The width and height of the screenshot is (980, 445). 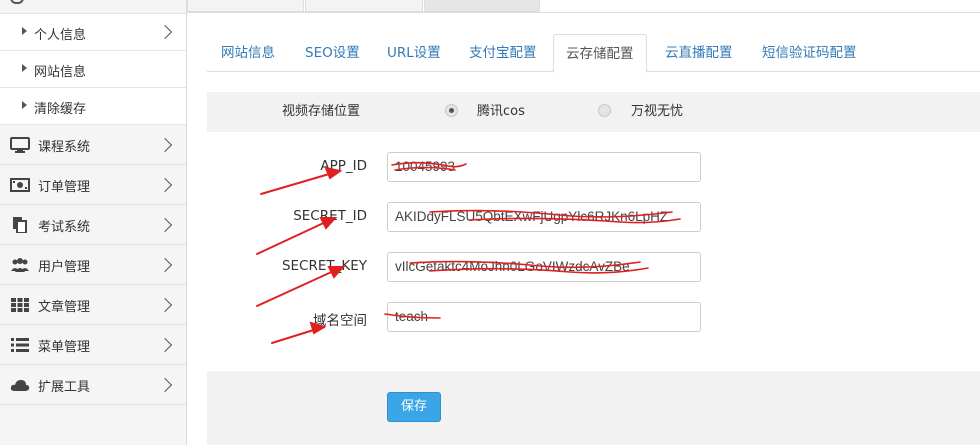 What do you see at coordinates (93, 69) in the screenshot?
I see `sidebar-subitem-site-info: 网站信息` at bounding box center [93, 69].